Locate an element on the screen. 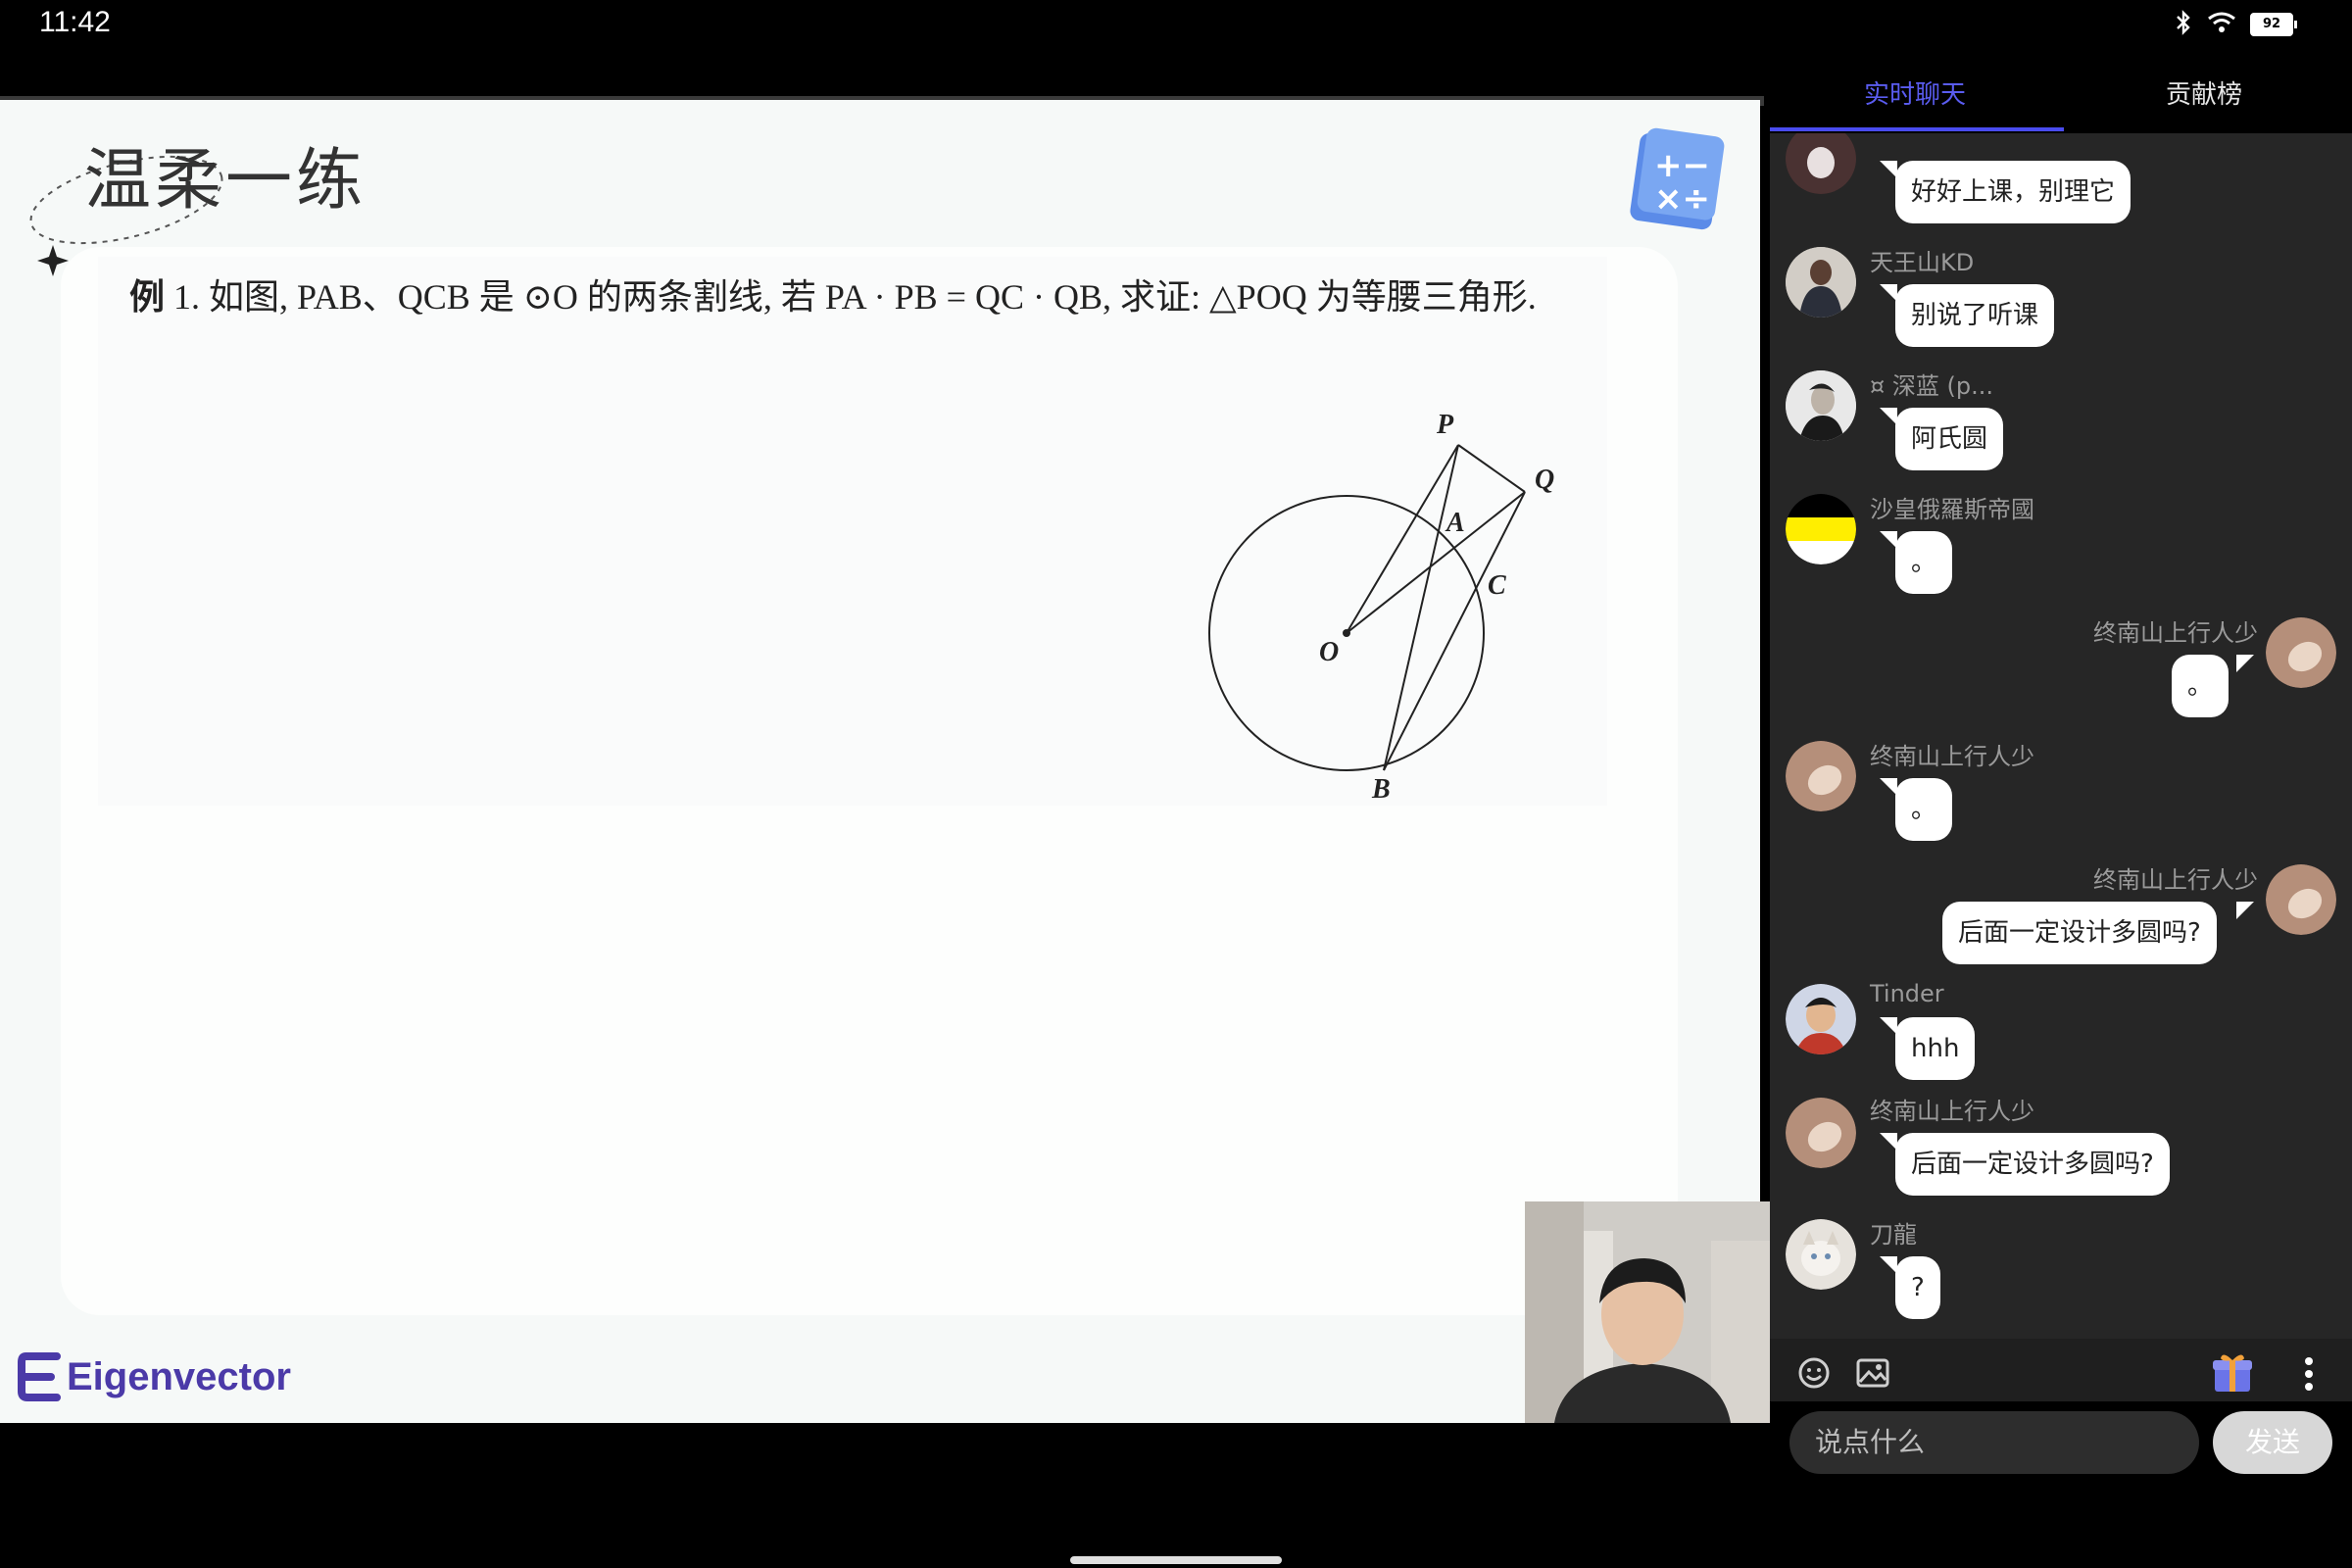 This screenshot has height=1568, width=2352. message-bubble: ? is located at coordinates (1917, 1287).